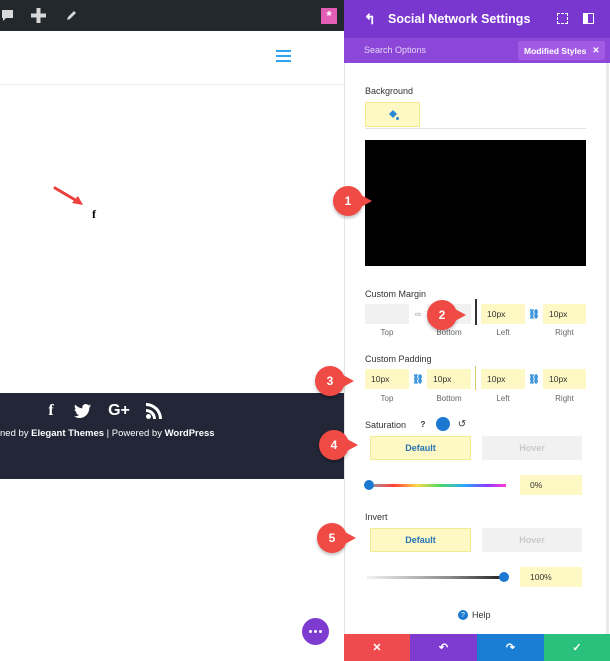 The image size is (610, 661). What do you see at coordinates (446, 315) in the screenshot?
I see `annotation-marker-2: 2` at bounding box center [446, 315].